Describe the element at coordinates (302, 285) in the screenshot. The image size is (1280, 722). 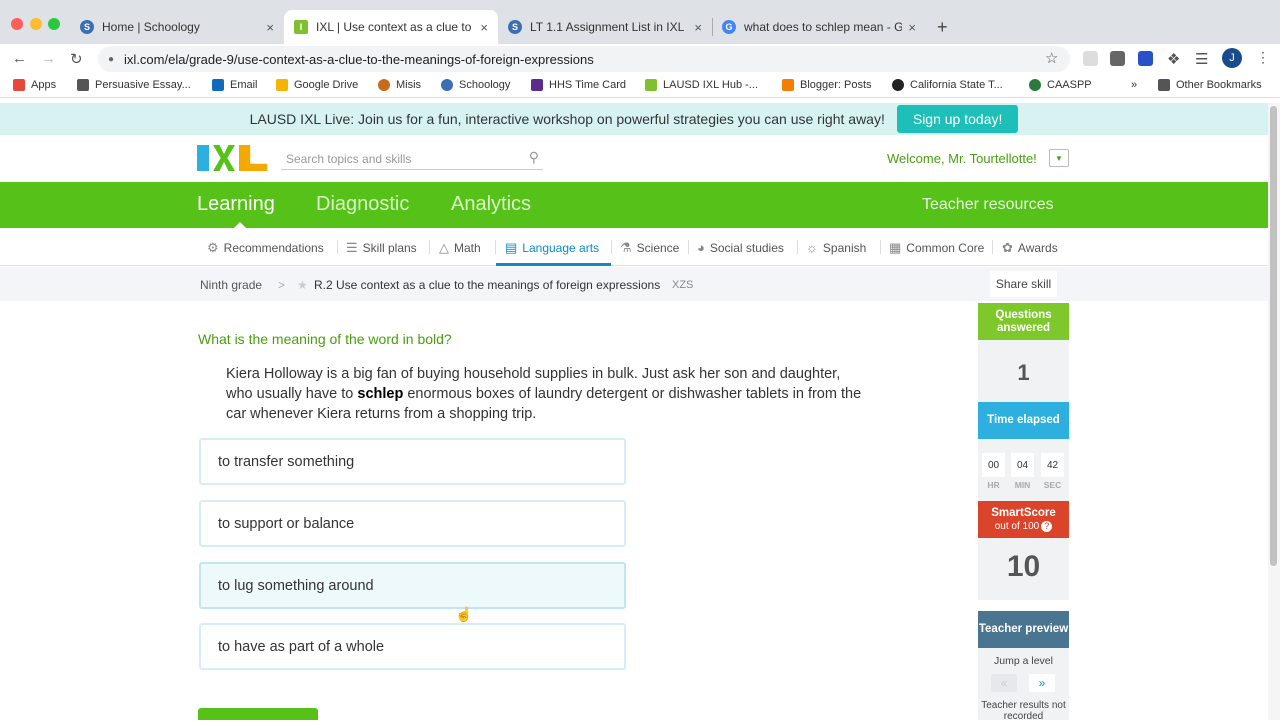
I see `favorite-star-icon: ★` at that location.